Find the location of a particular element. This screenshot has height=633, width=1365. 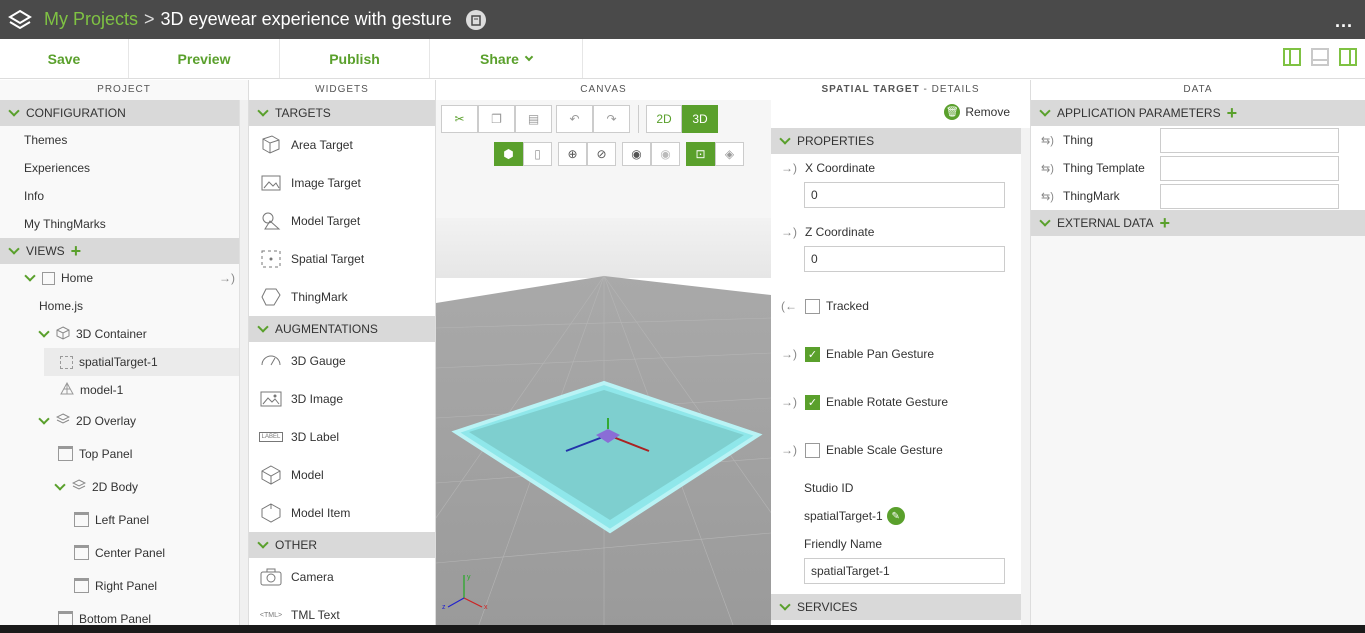

grid-plane-icon: ◈ is located at coordinates (729, 154).